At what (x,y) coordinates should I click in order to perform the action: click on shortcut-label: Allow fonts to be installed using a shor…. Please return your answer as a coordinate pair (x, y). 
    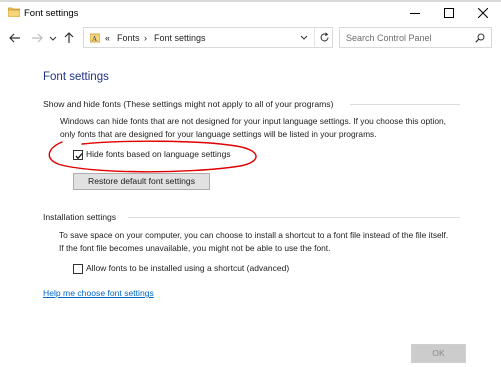
    Looking at the image, I should click on (187, 268).